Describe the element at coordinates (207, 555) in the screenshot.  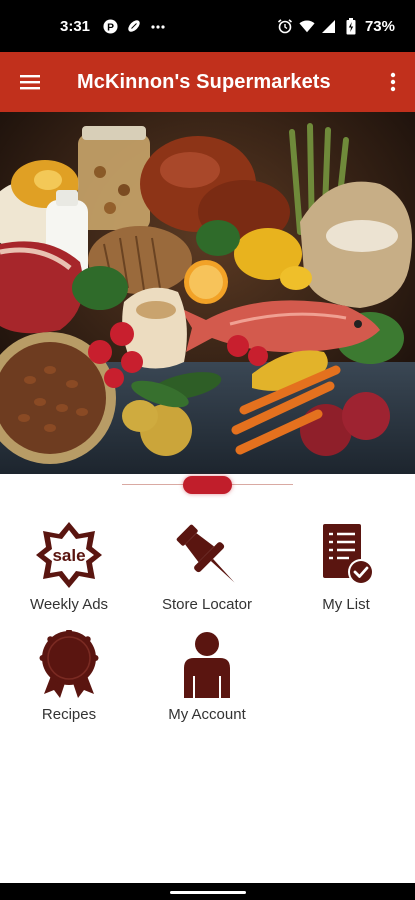
I see `push-pin-icon` at that location.